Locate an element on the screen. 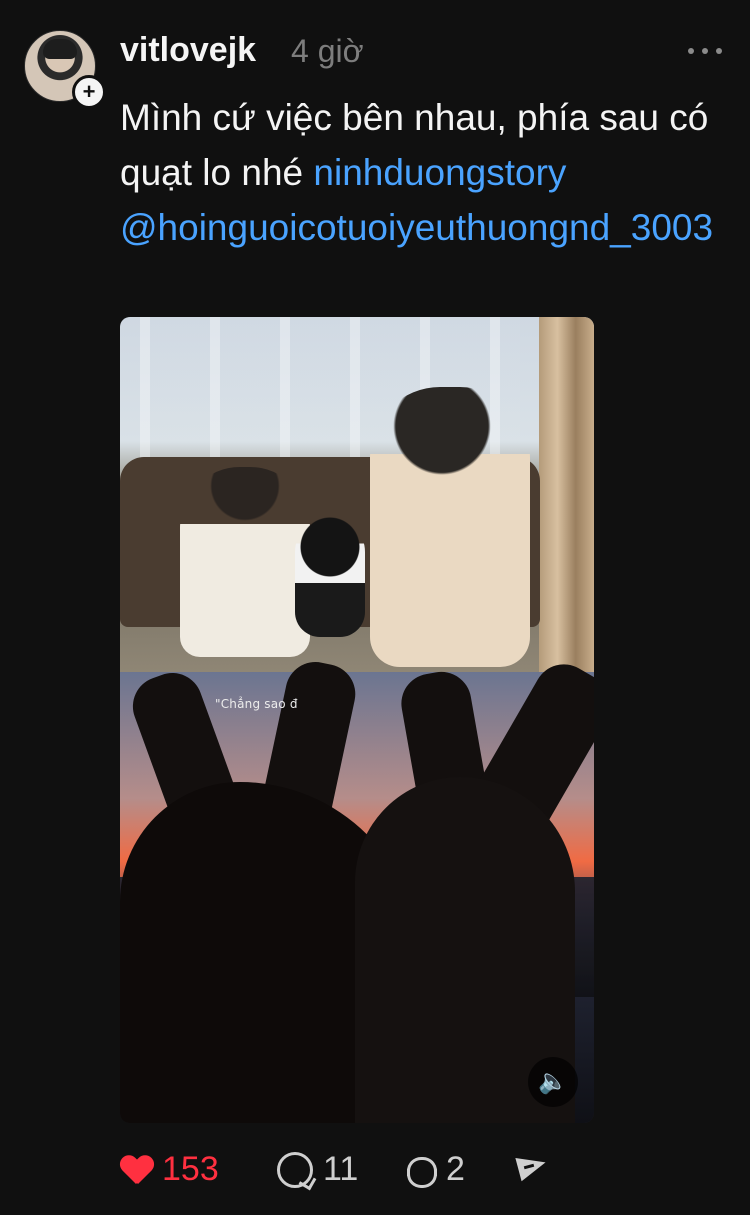 The width and height of the screenshot is (750, 1215). like-count: 153 is located at coordinates (190, 1169).